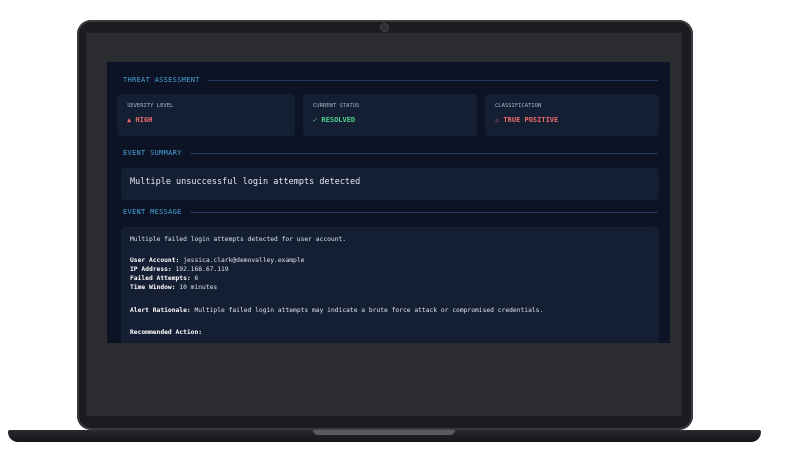  I want to click on classification-value: ⚠ TRUE POSITIVE, so click(527, 120).